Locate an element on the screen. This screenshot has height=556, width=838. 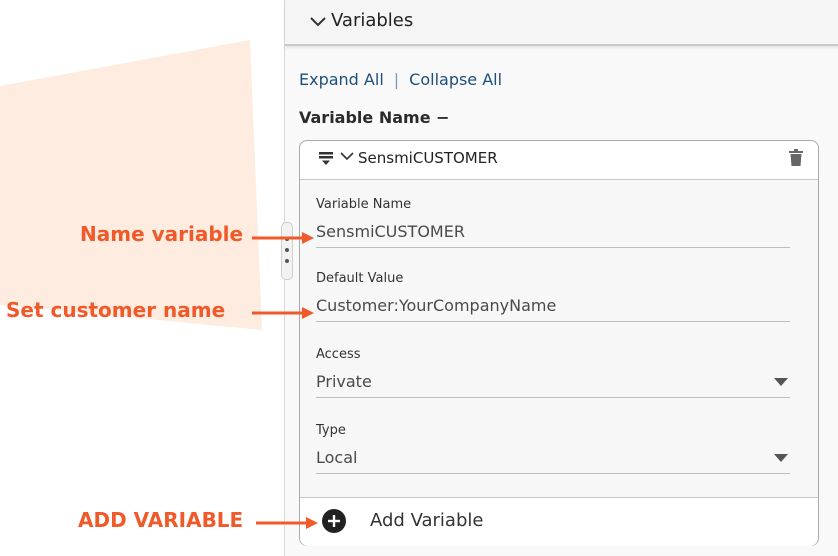
plus-circle-icon is located at coordinates (334, 521).